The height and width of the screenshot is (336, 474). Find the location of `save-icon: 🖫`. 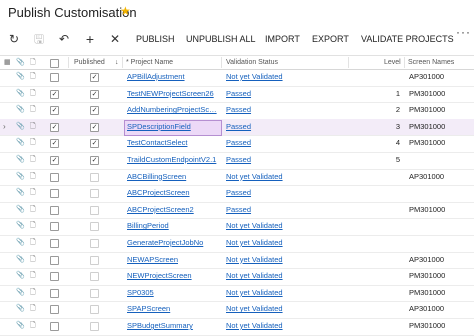

save-icon: 🖫 is located at coordinates (39, 39).